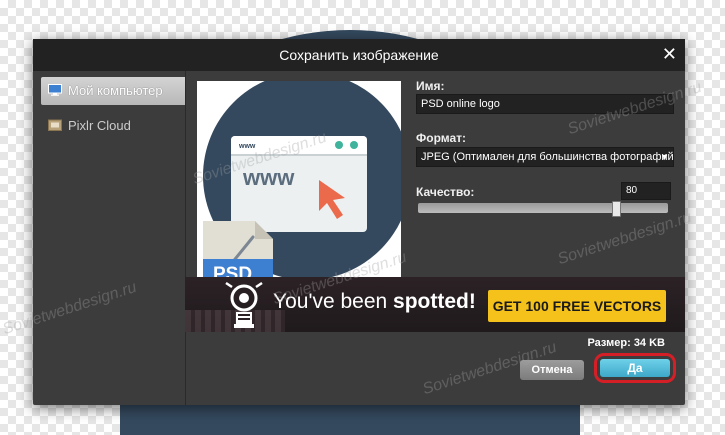  Describe the element at coordinates (635, 368) in the screenshot. I see `ok-button: Да` at that location.